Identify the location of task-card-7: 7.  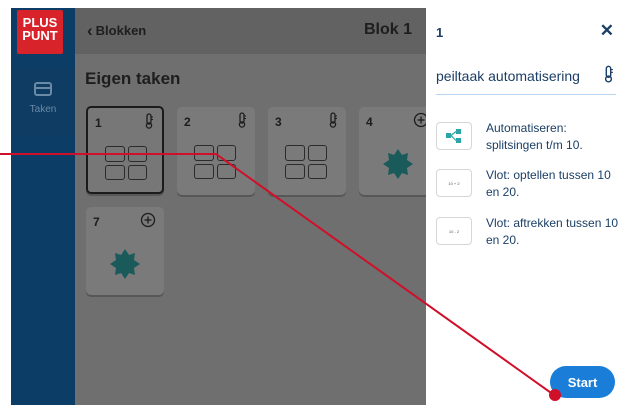
(125, 251).